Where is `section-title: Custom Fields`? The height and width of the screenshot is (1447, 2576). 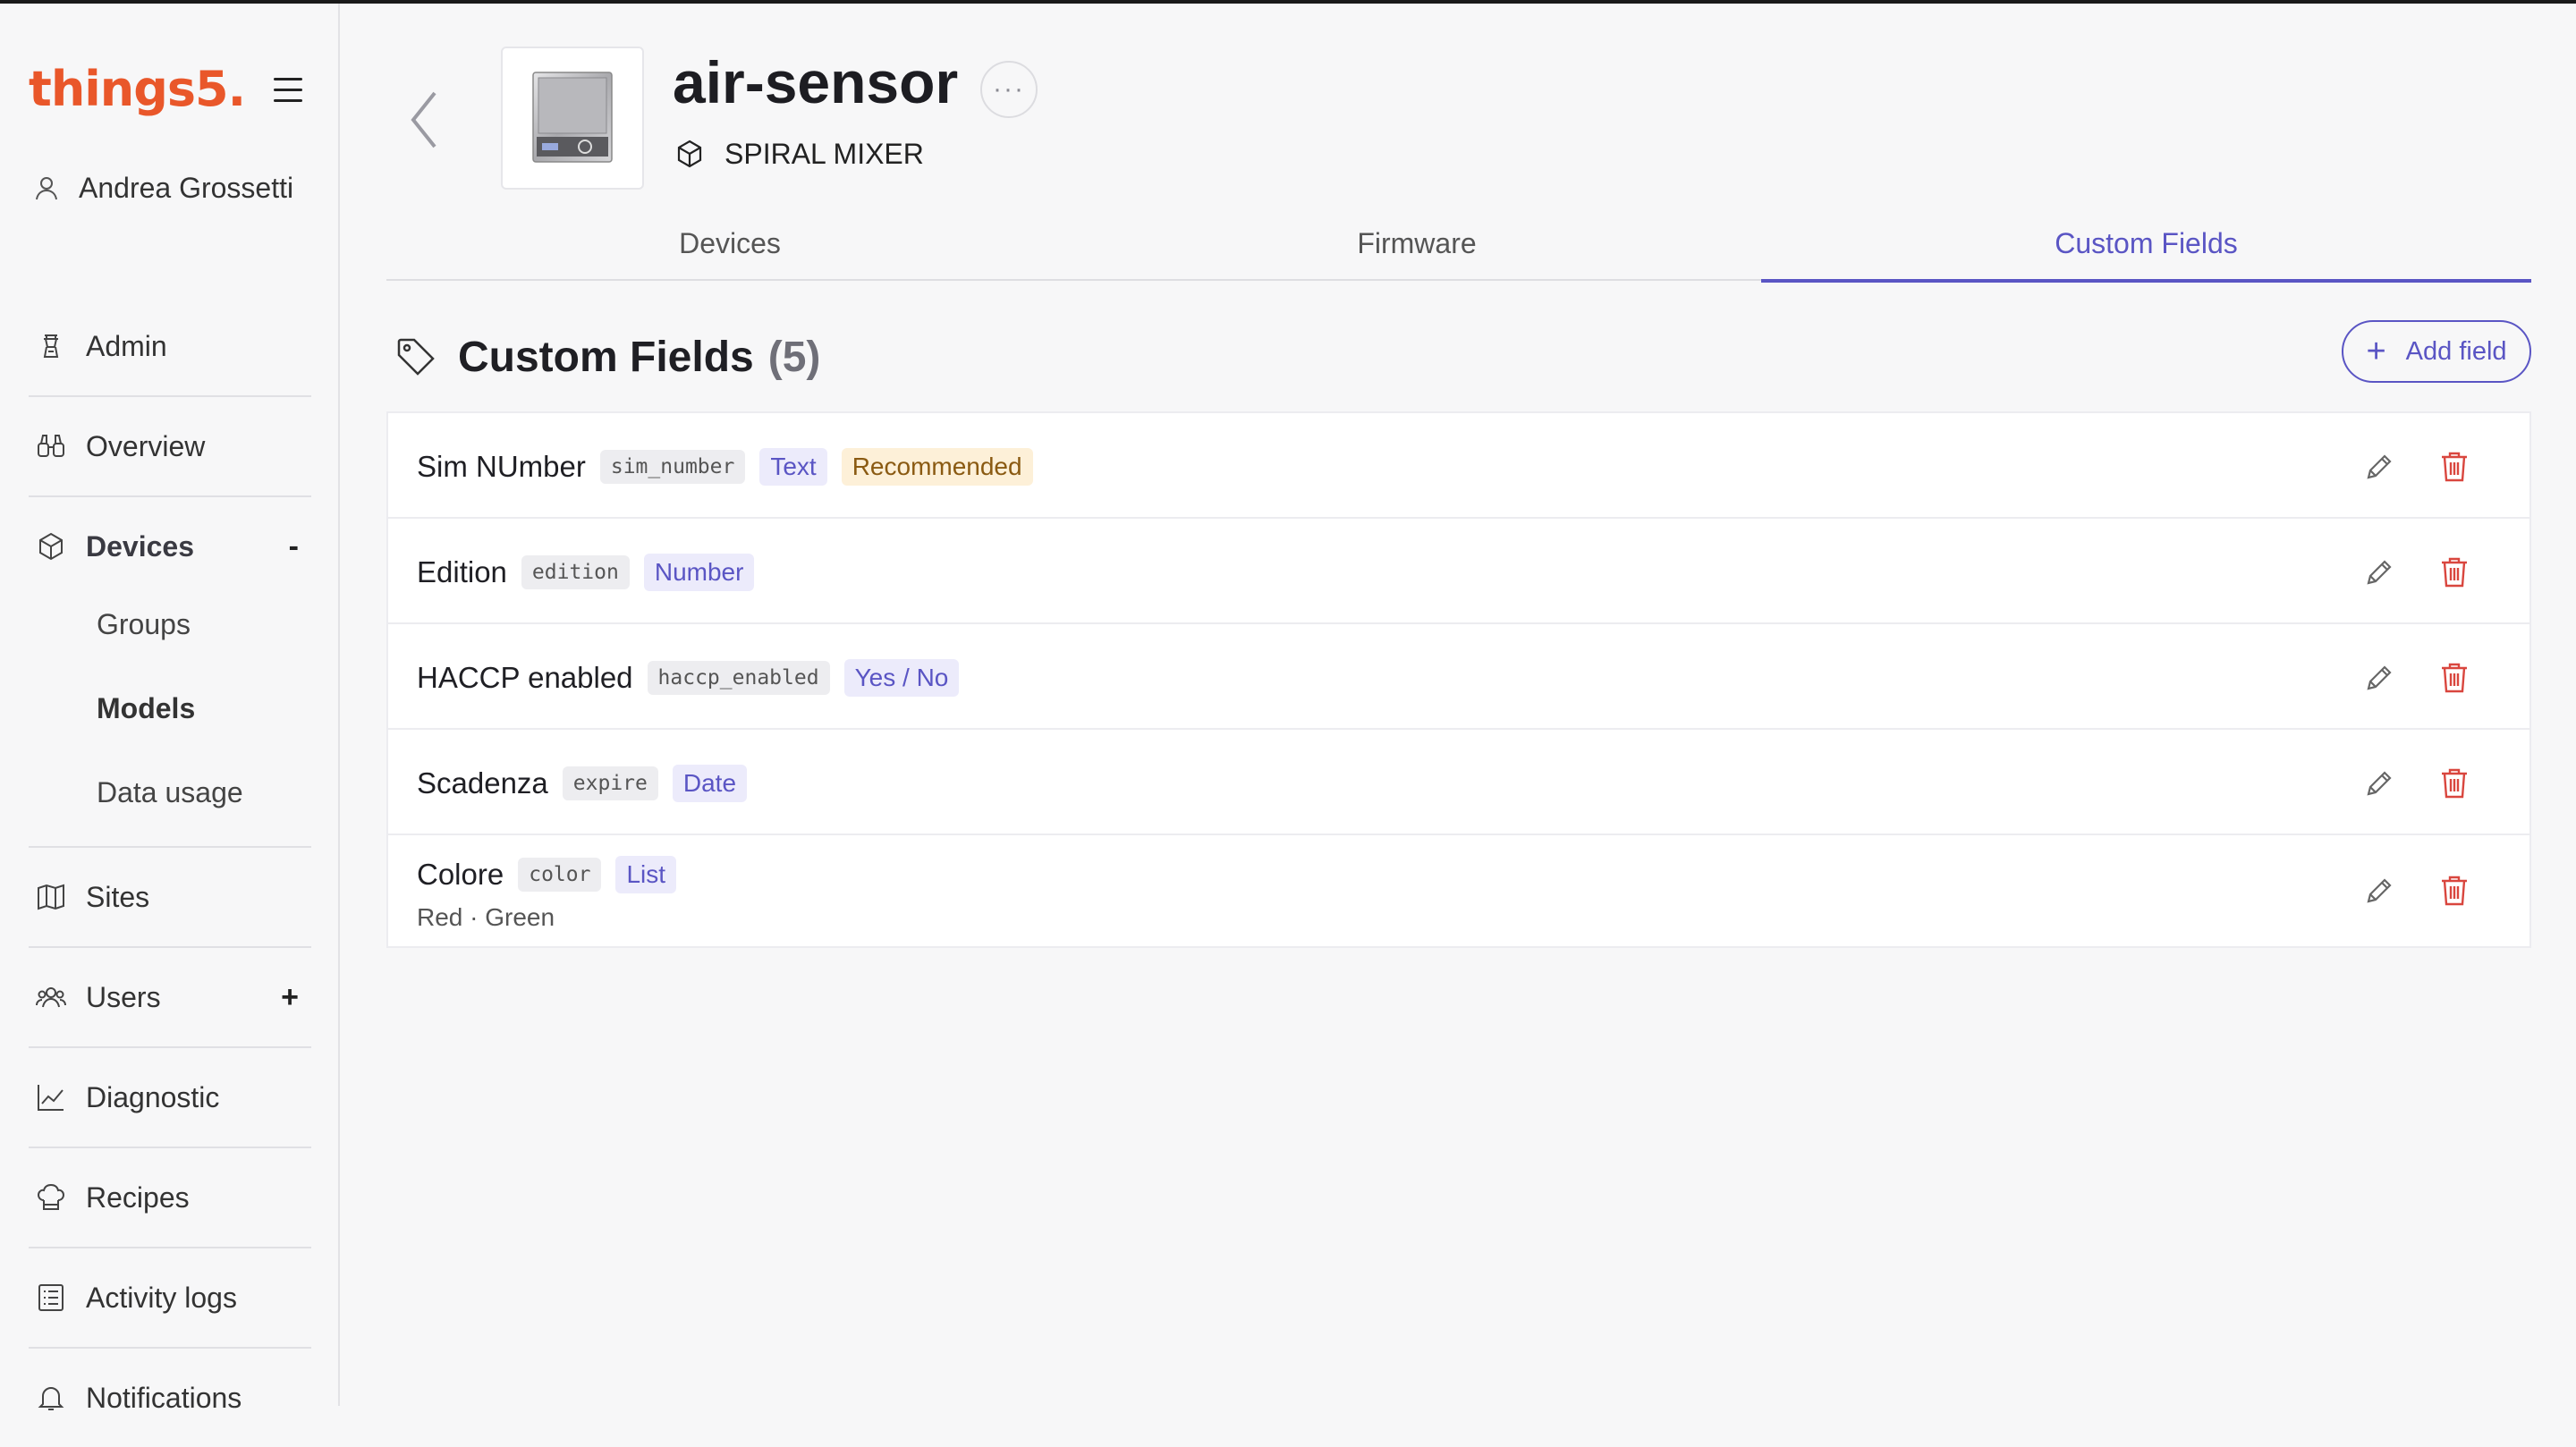
section-title: Custom Fields is located at coordinates (606, 357).